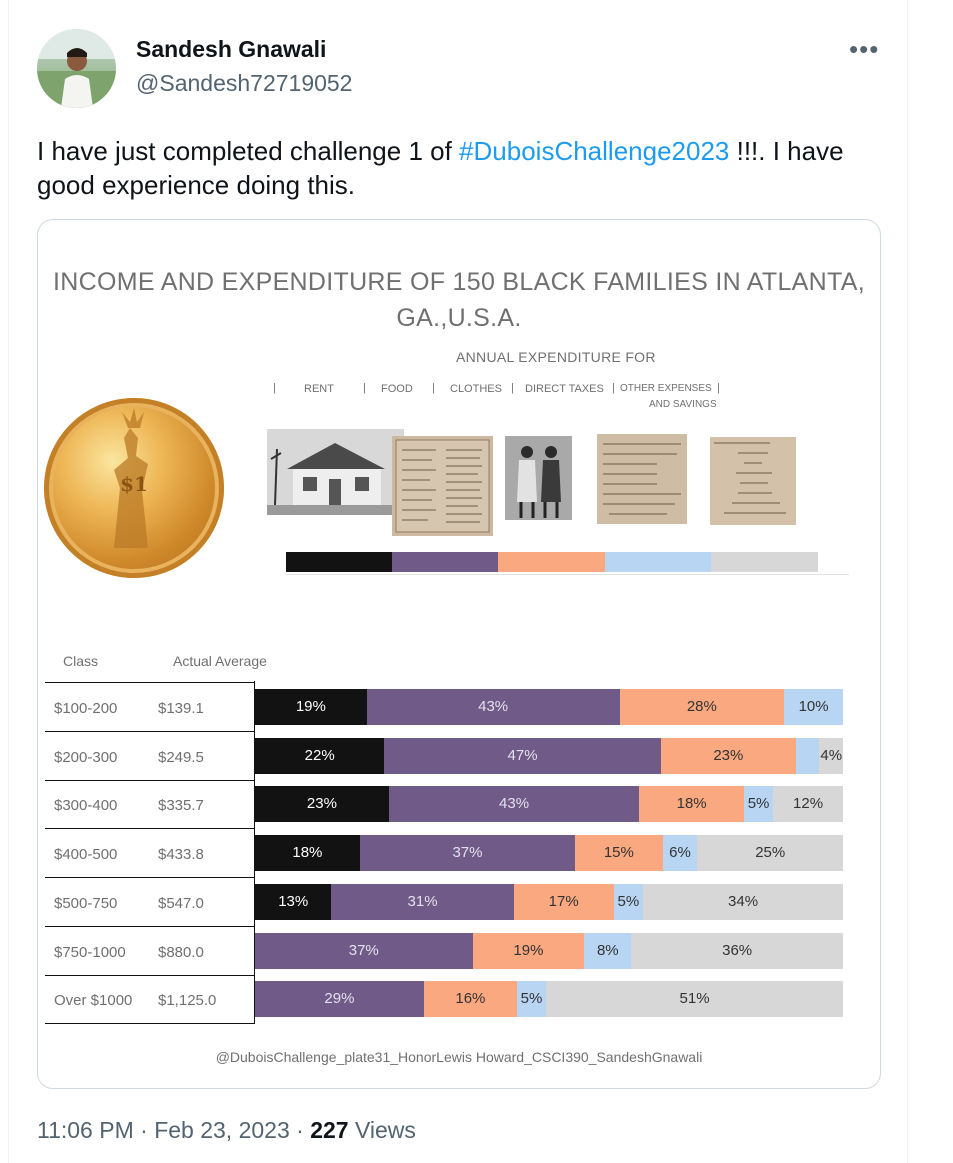  Describe the element at coordinates (322, 804) in the screenshot. I see `bar-segment-rent: 23%` at that location.